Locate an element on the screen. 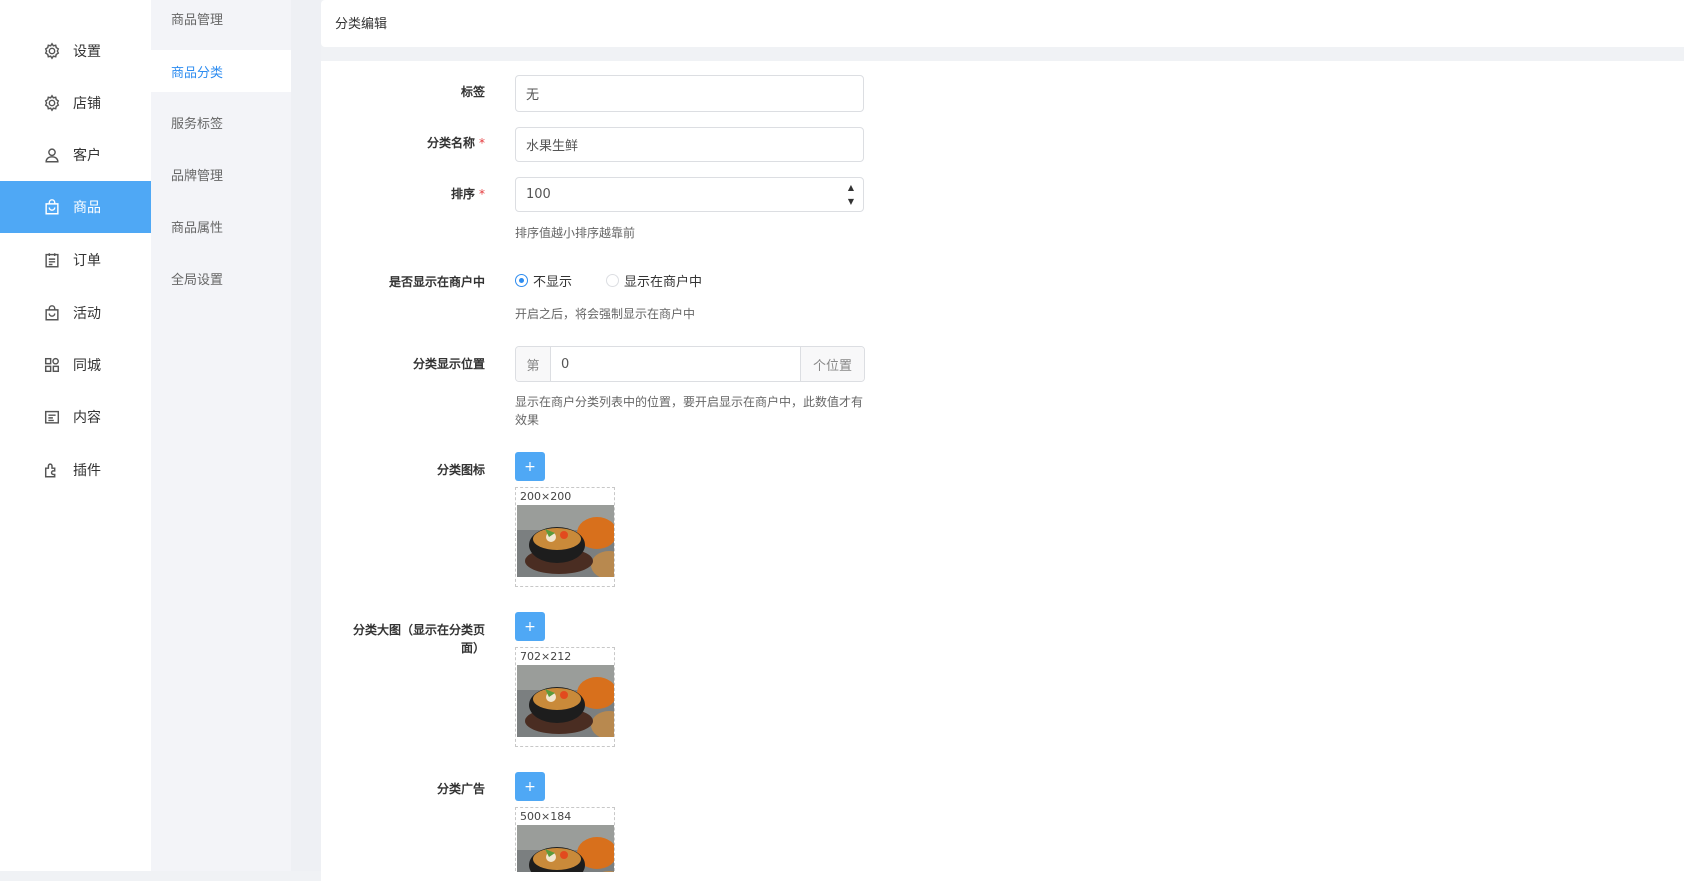 The width and height of the screenshot is (1684, 881). primary-sidebar: 设置 店铺 客户 商品 订单 活动 同城 内容 插件 is located at coordinates (75, 435).